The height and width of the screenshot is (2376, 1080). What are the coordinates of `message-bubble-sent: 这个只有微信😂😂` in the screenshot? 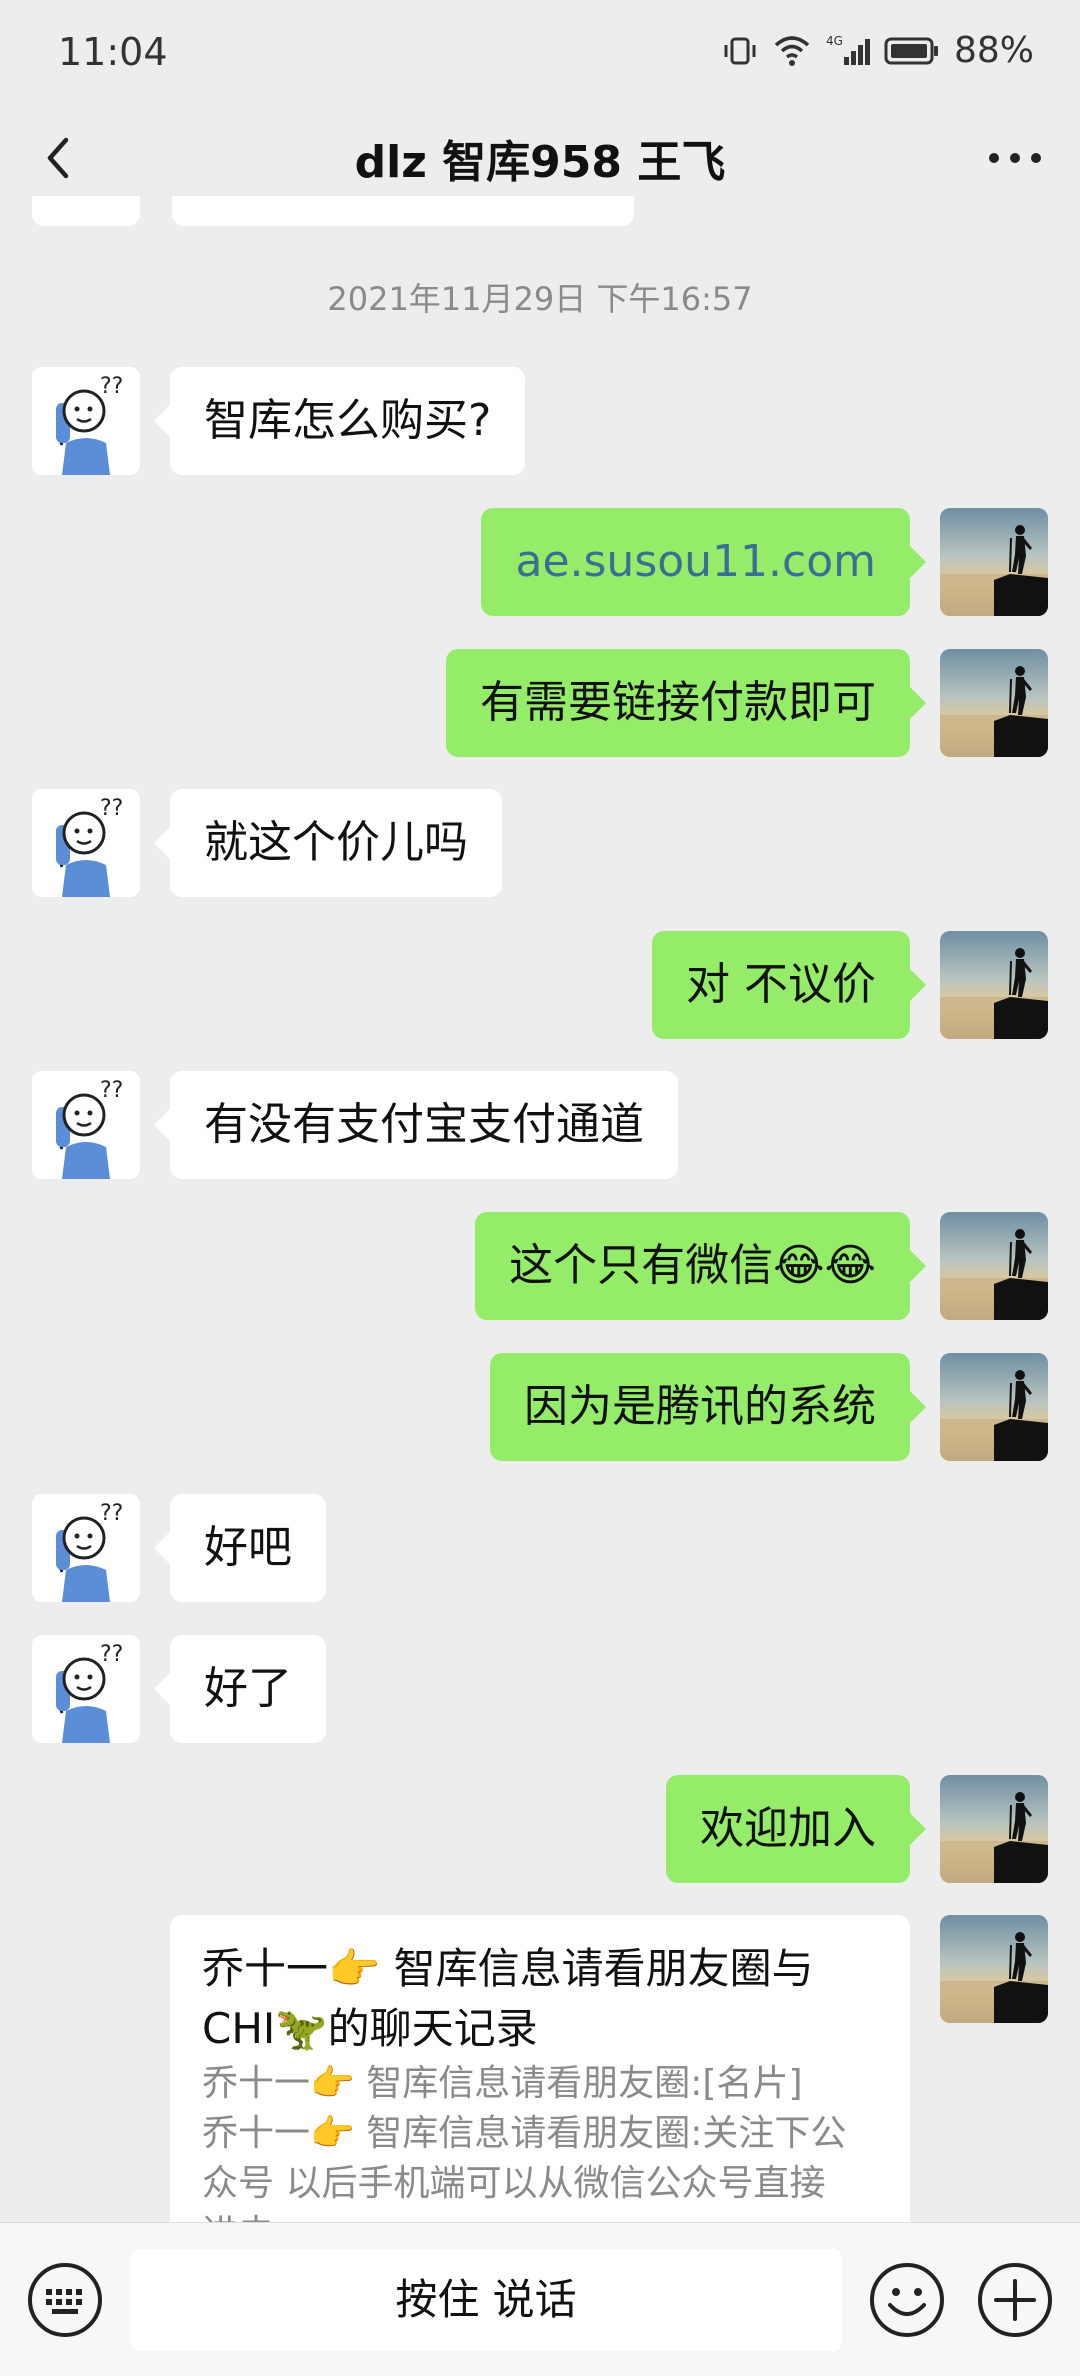 It's located at (700, 1266).